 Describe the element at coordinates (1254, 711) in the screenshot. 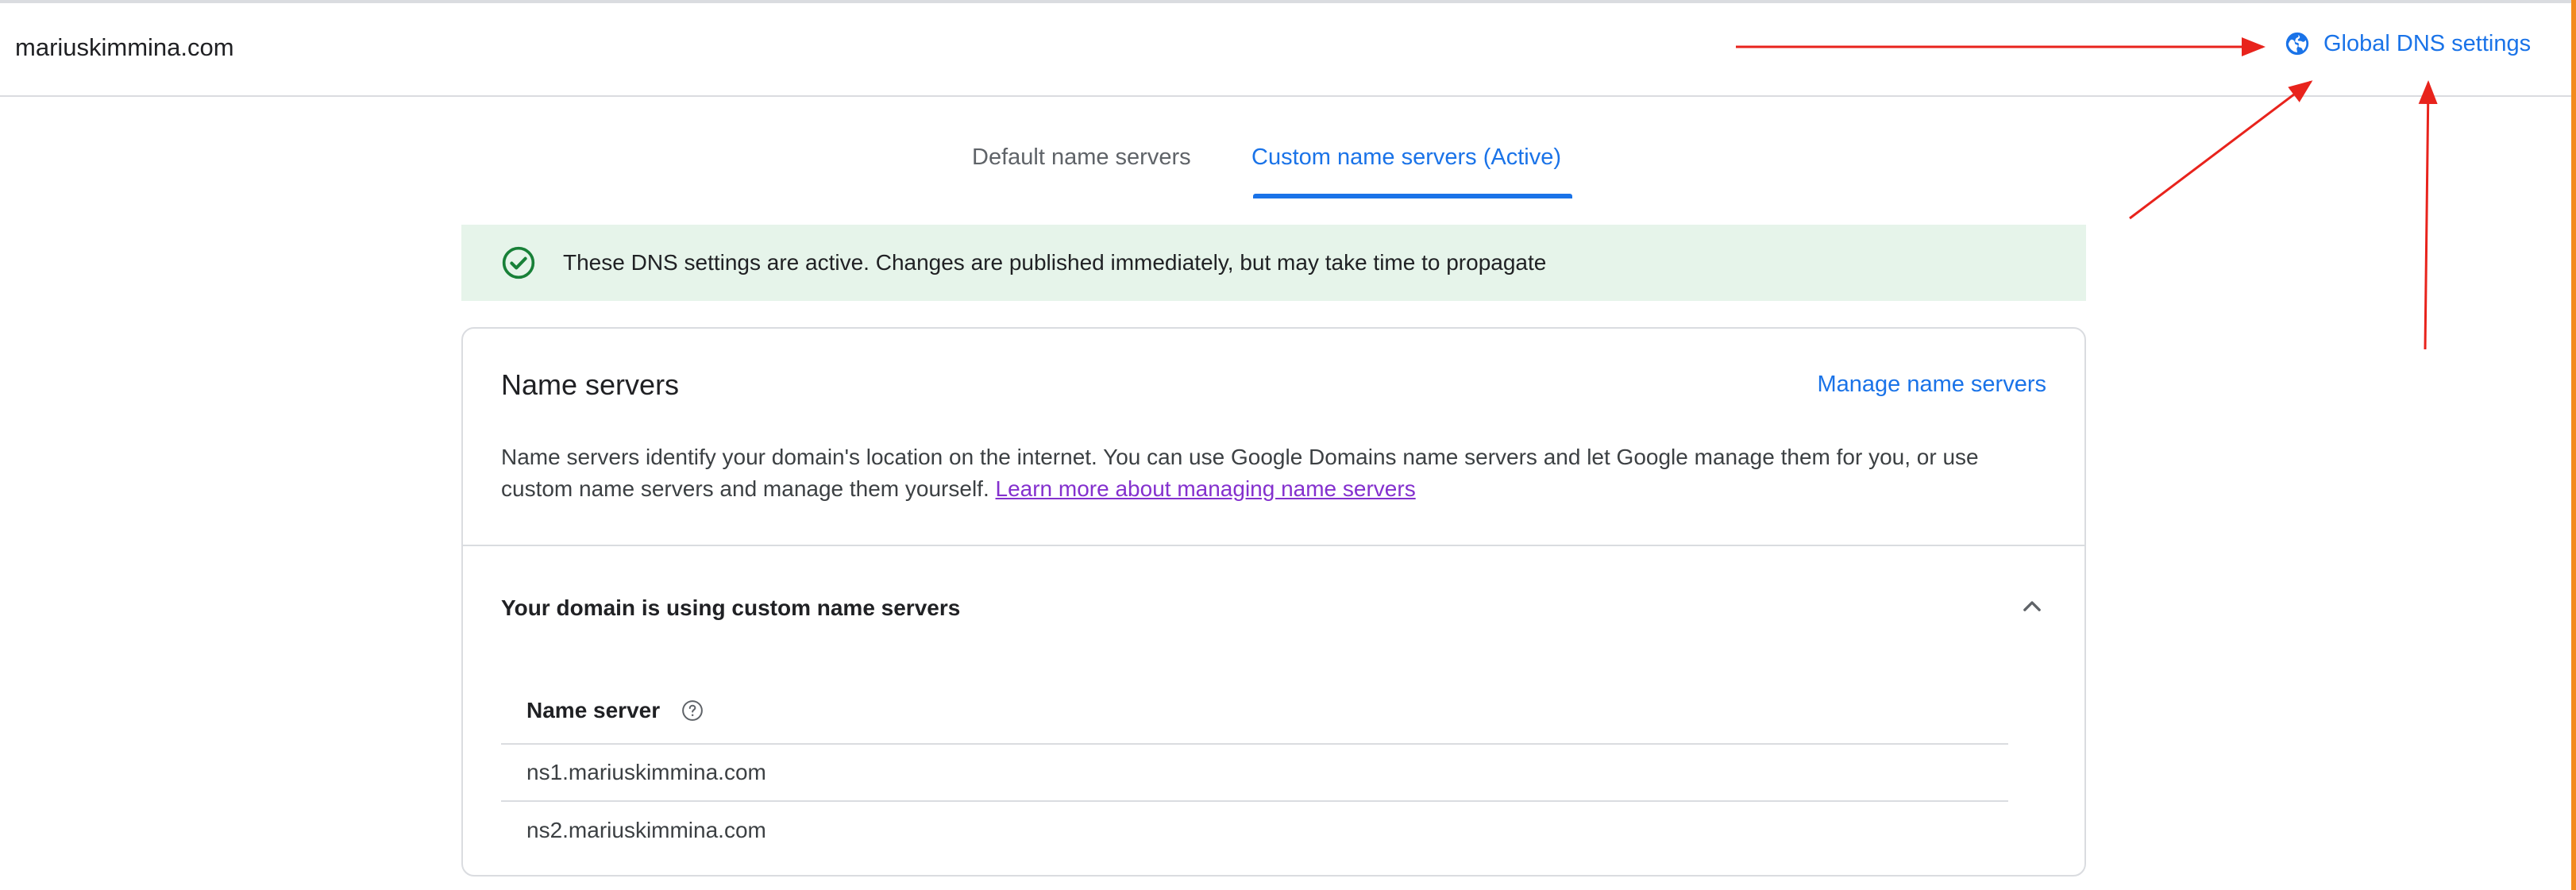

I see `table-header: Name server` at that location.